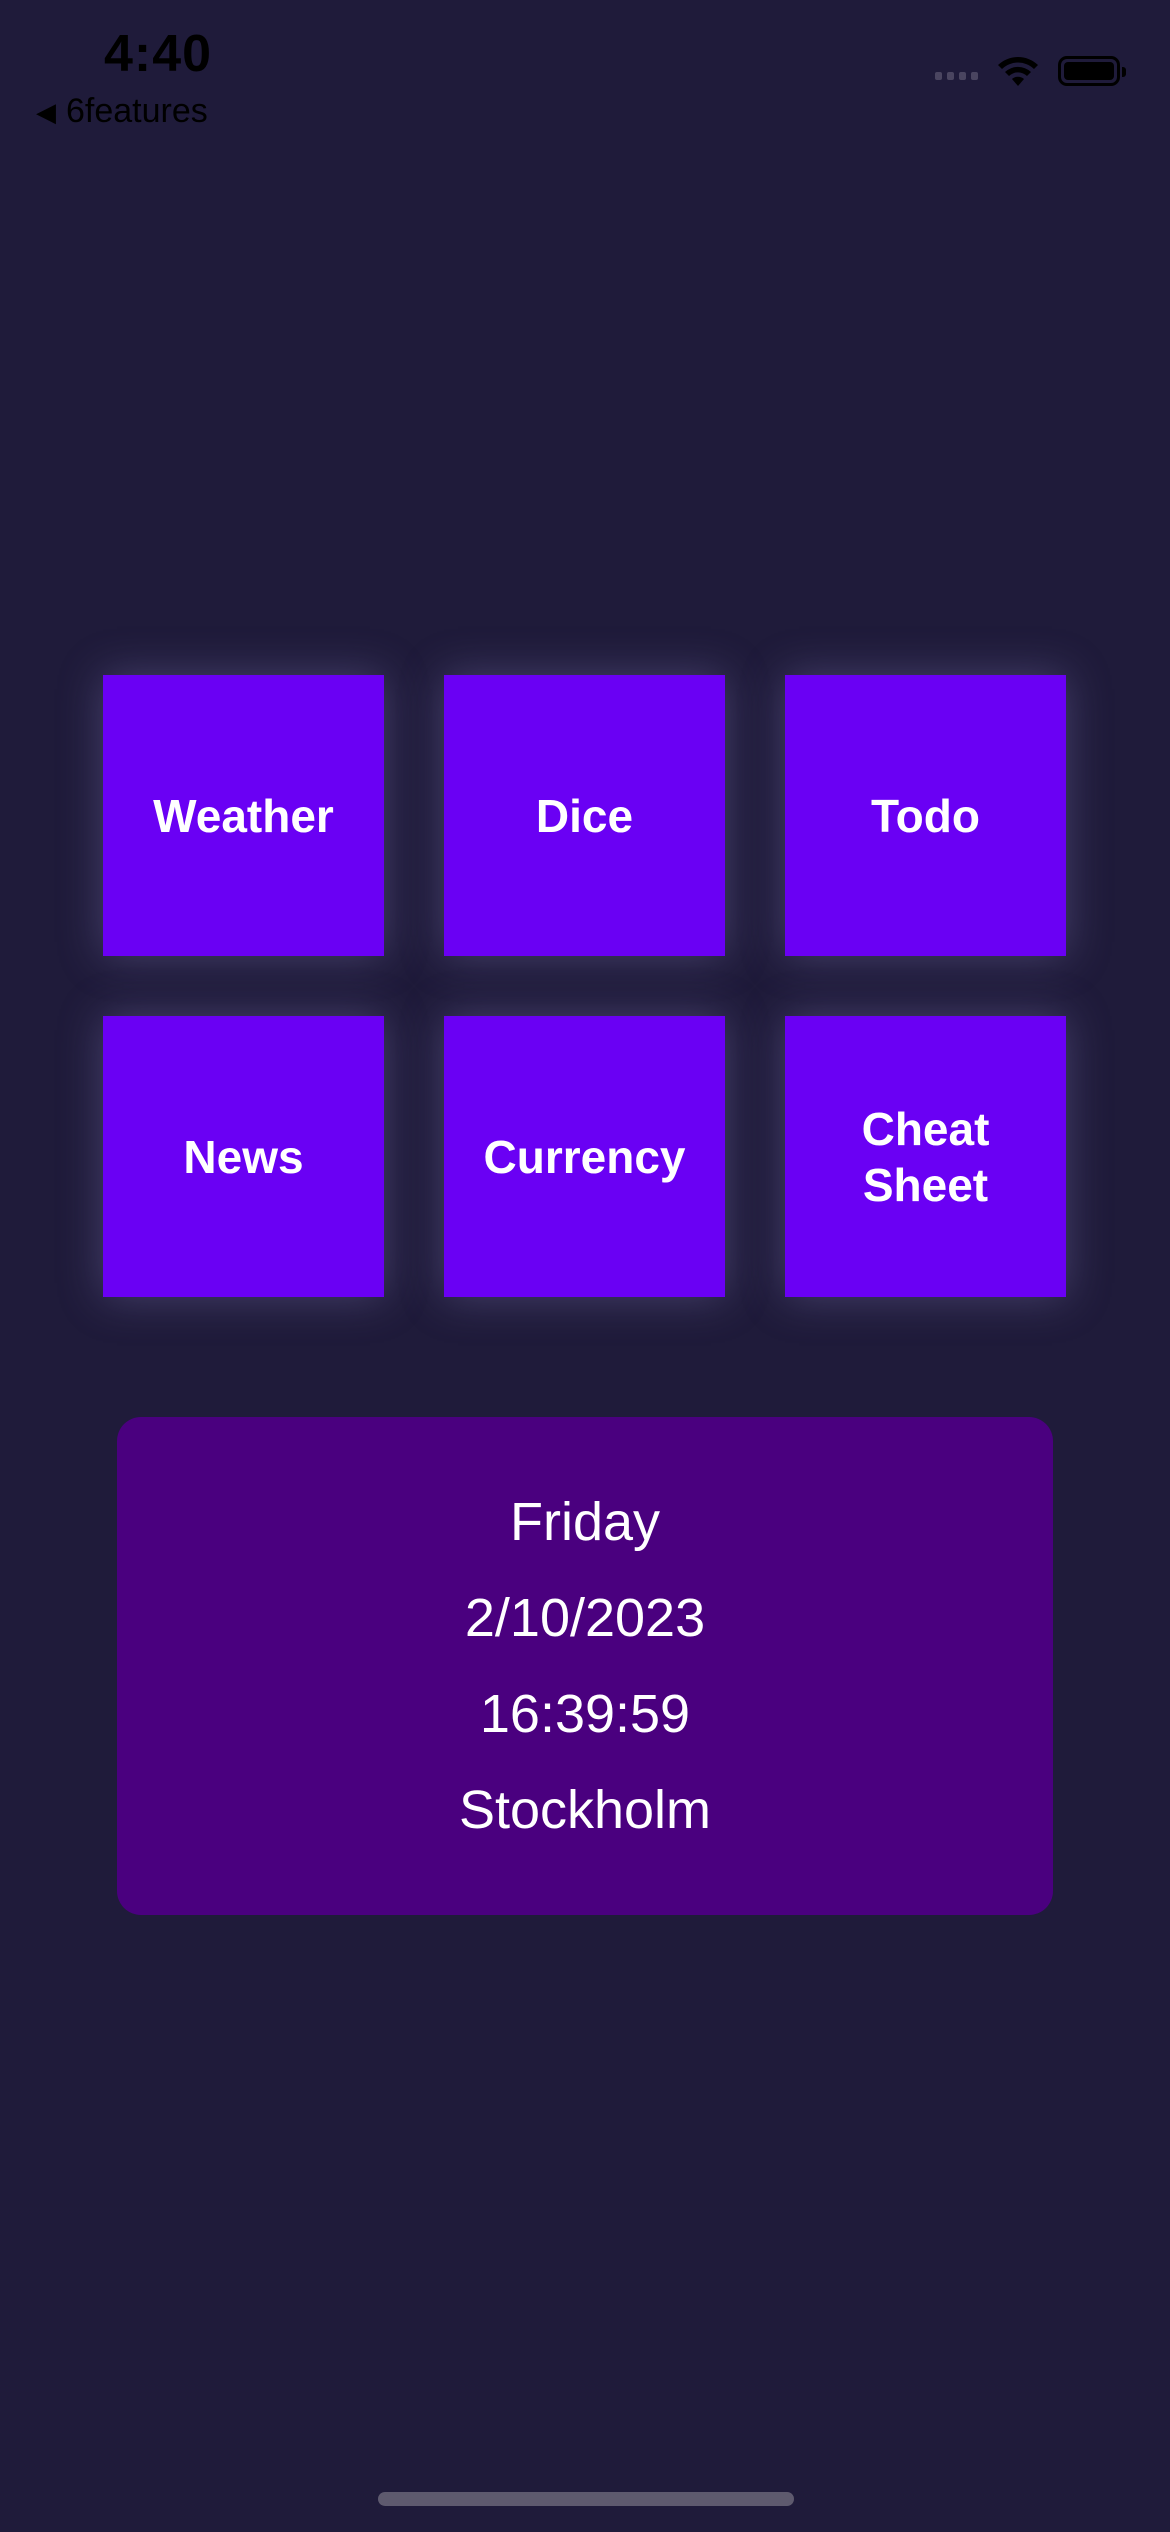 The height and width of the screenshot is (2532, 1170). Describe the element at coordinates (584, 815) in the screenshot. I see `dice-button: Dice` at that location.